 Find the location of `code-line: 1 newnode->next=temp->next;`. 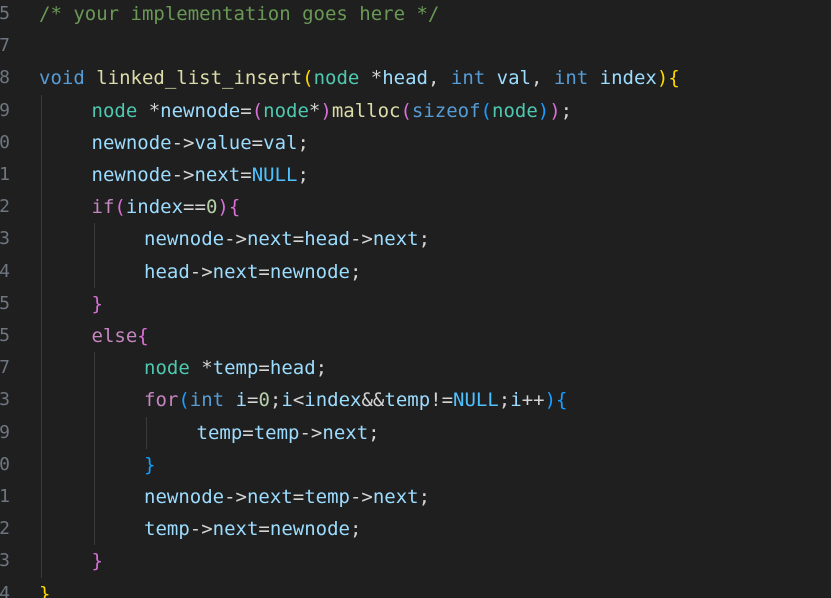

code-line: 1 newnode->next=temp->next; is located at coordinates (415, 497).